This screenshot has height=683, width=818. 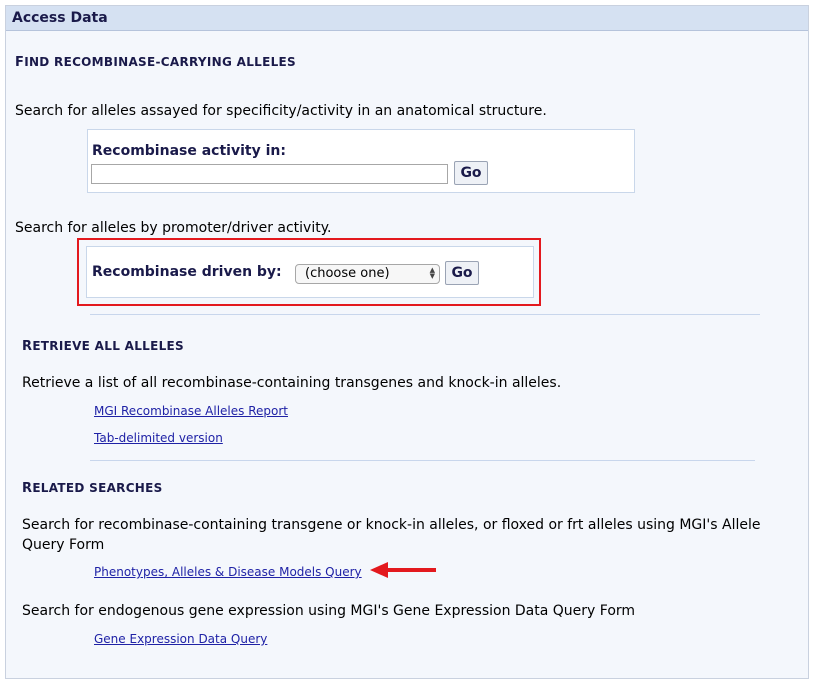 What do you see at coordinates (160, 62) in the screenshot?
I see `find-alleles-heading-rest: IND RECOMBINASE-CARRYING ALLELES` at bounding box center [160, 62].